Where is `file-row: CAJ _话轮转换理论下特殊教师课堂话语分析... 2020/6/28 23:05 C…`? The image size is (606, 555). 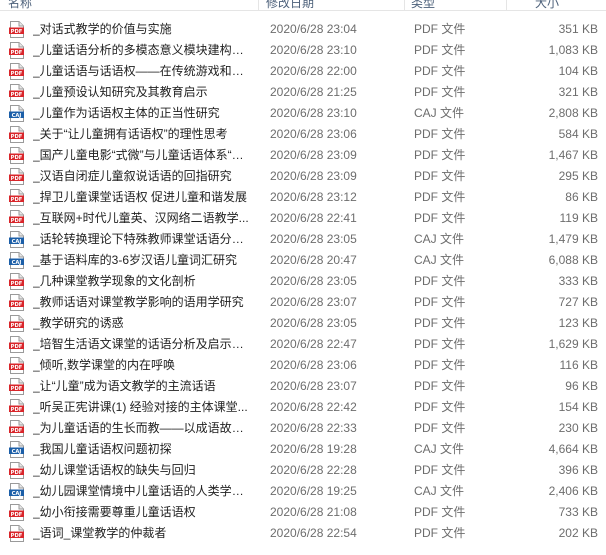
file-row: CAJ _话轮转换理论下特殊教师课堂话语分析... 2020/6/28 23:05 C… is located at coordinates (303, 239).